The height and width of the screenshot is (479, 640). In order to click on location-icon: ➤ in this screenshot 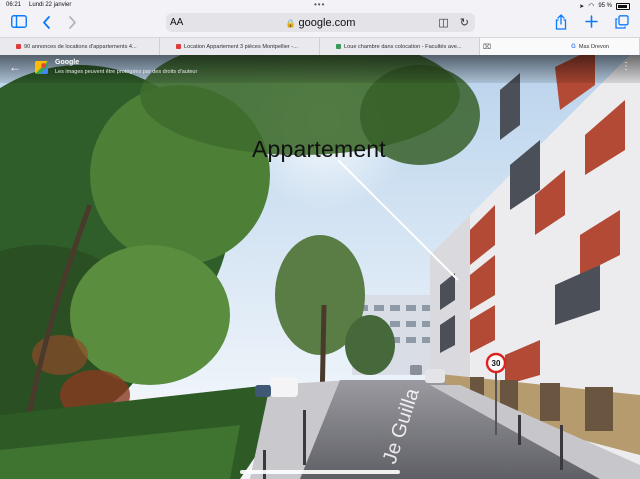, I will do `click(582, 6)`.